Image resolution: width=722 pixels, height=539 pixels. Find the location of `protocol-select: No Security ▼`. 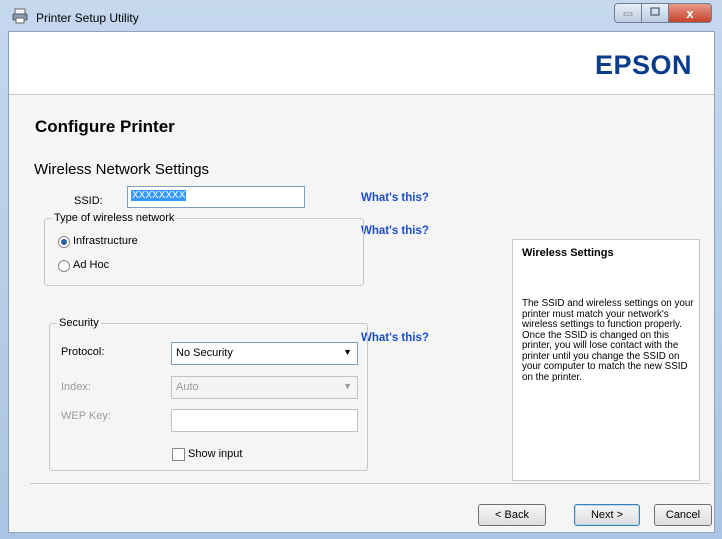

protocol-select: No Security ▼ is located at coordinates (264, 353).